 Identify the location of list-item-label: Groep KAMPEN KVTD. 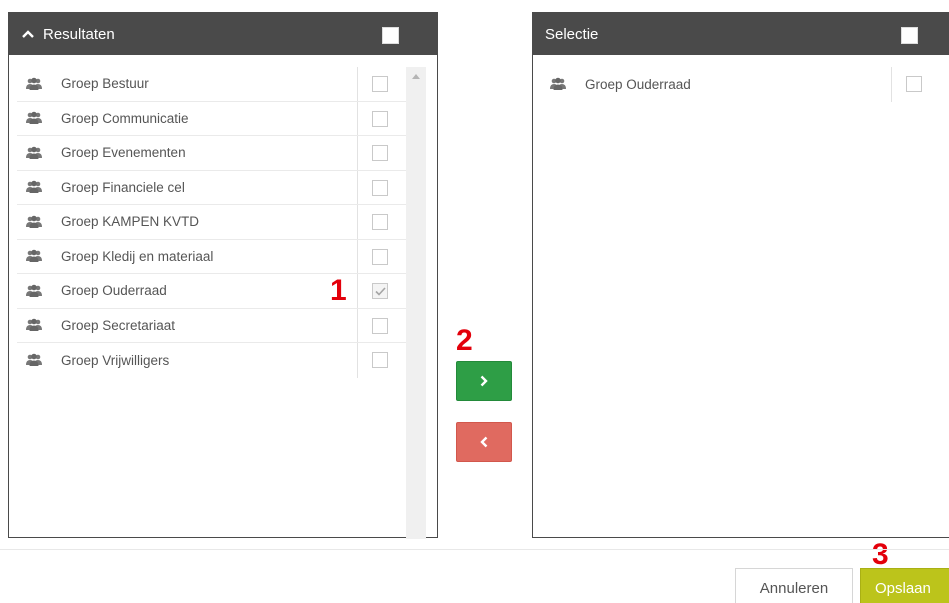
(130, 222).